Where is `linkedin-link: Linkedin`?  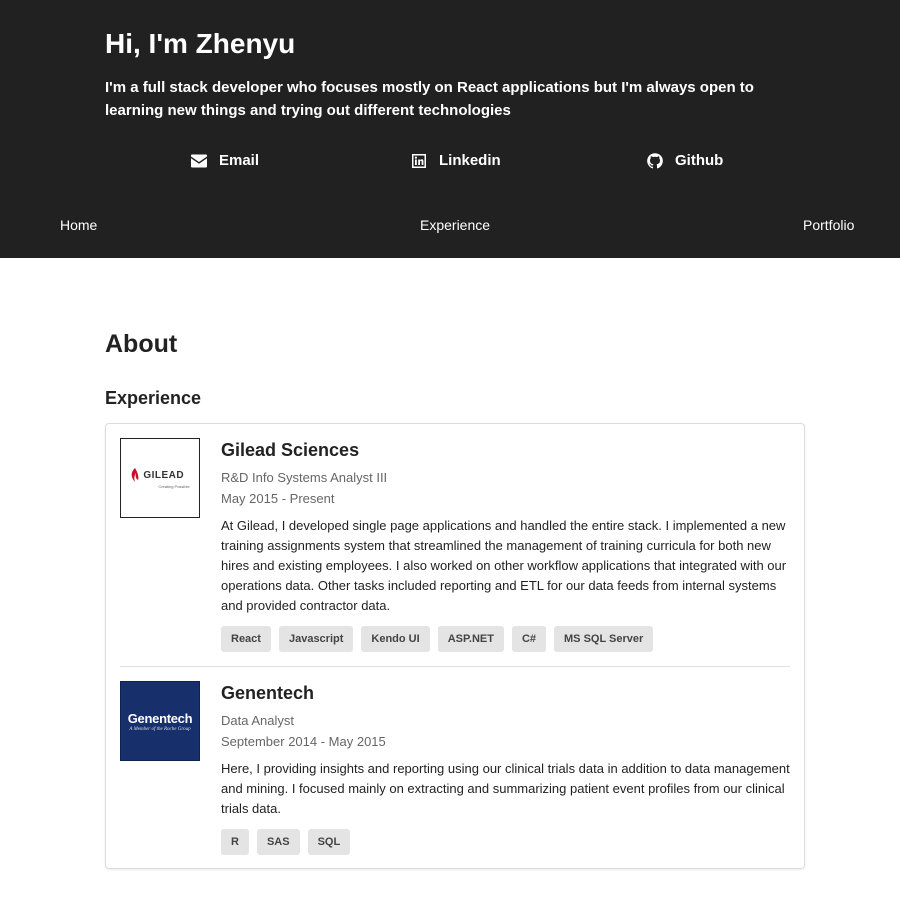
linkedin-link: Linkedin is located at coordinates (456, 160).